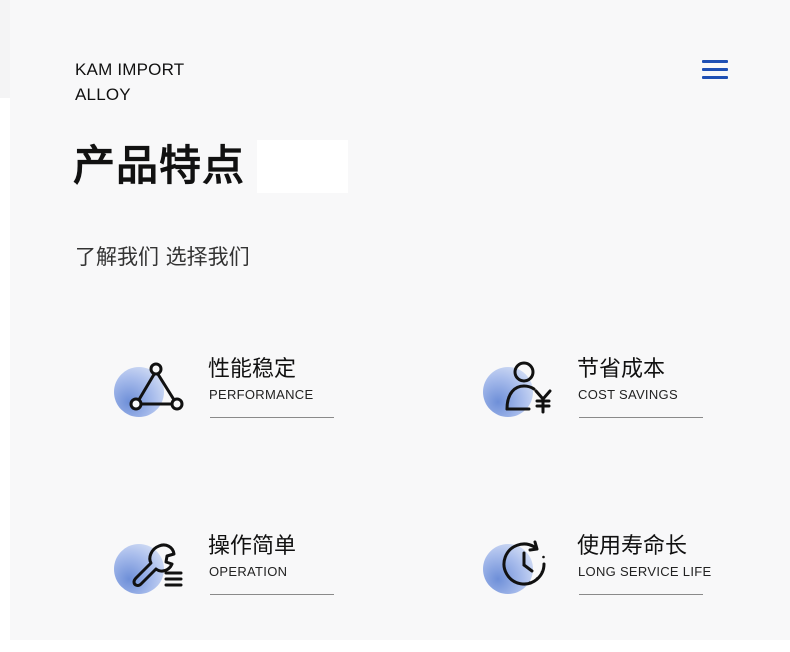  What do you see at coordinates (162, 257) in the screenshot?
I see `page-subtitle: 了解我们 选择我们` at bounding box center [162, 257].